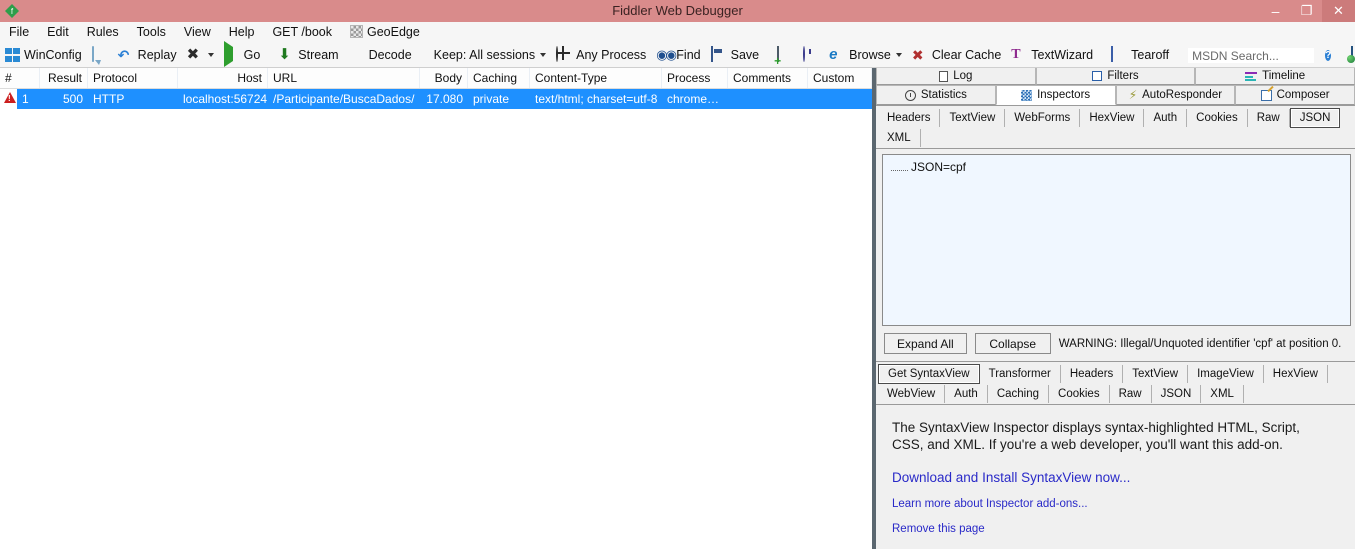 Image resolution: width=1355 pixels, height=549 pixels. Describe the element at coordinates (1306, 11) in the screenshot. I see `maximize-button: ❐` at that location.